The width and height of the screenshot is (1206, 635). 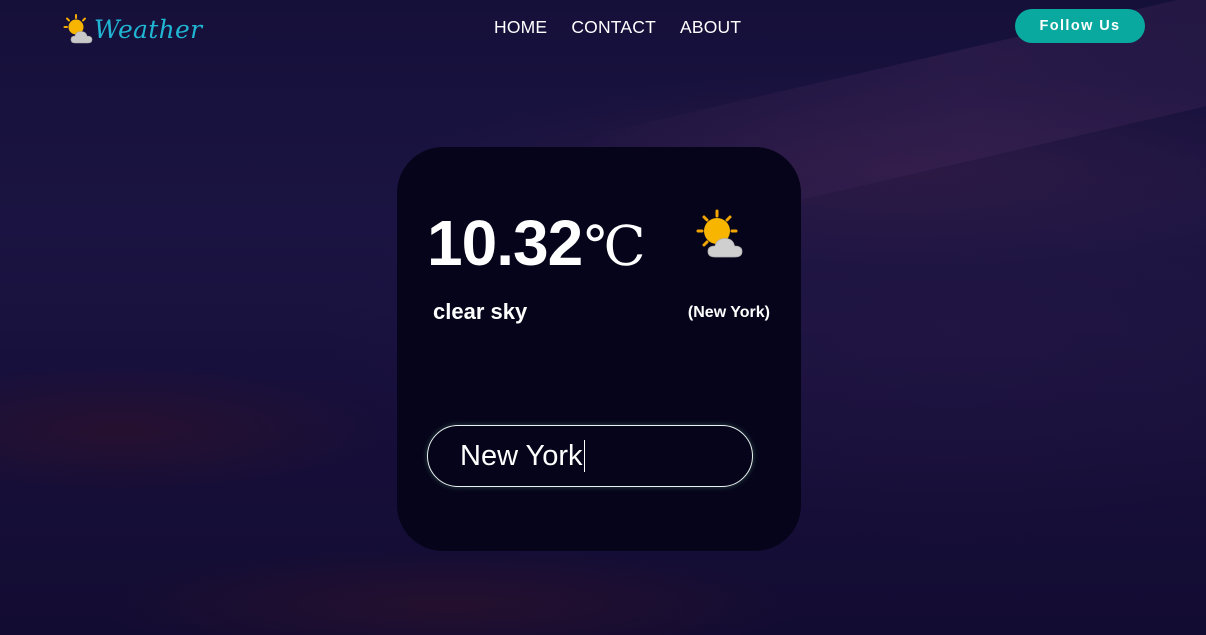 I want to click on text-caret, so click(x=584, y=456).